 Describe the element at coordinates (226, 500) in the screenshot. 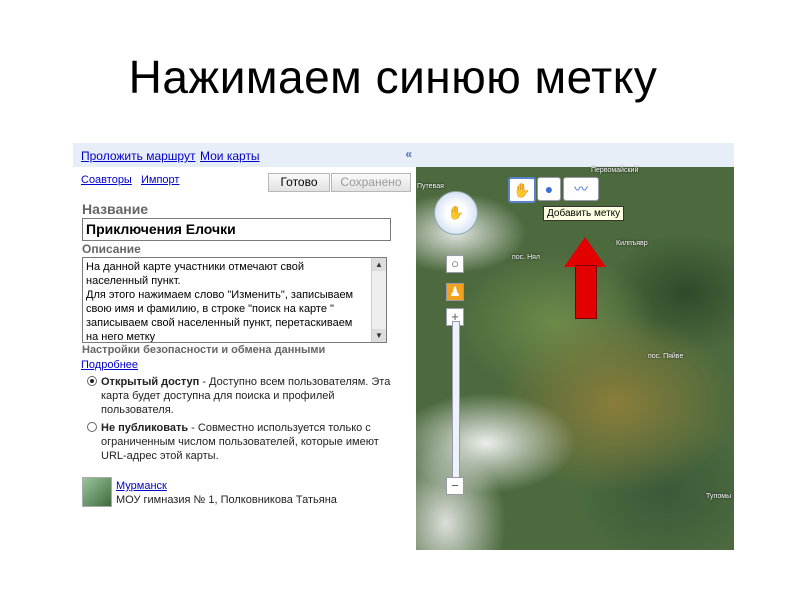

I see `author-info: МОУ гимназия № 1, Полковникова Татьяна` at that location.